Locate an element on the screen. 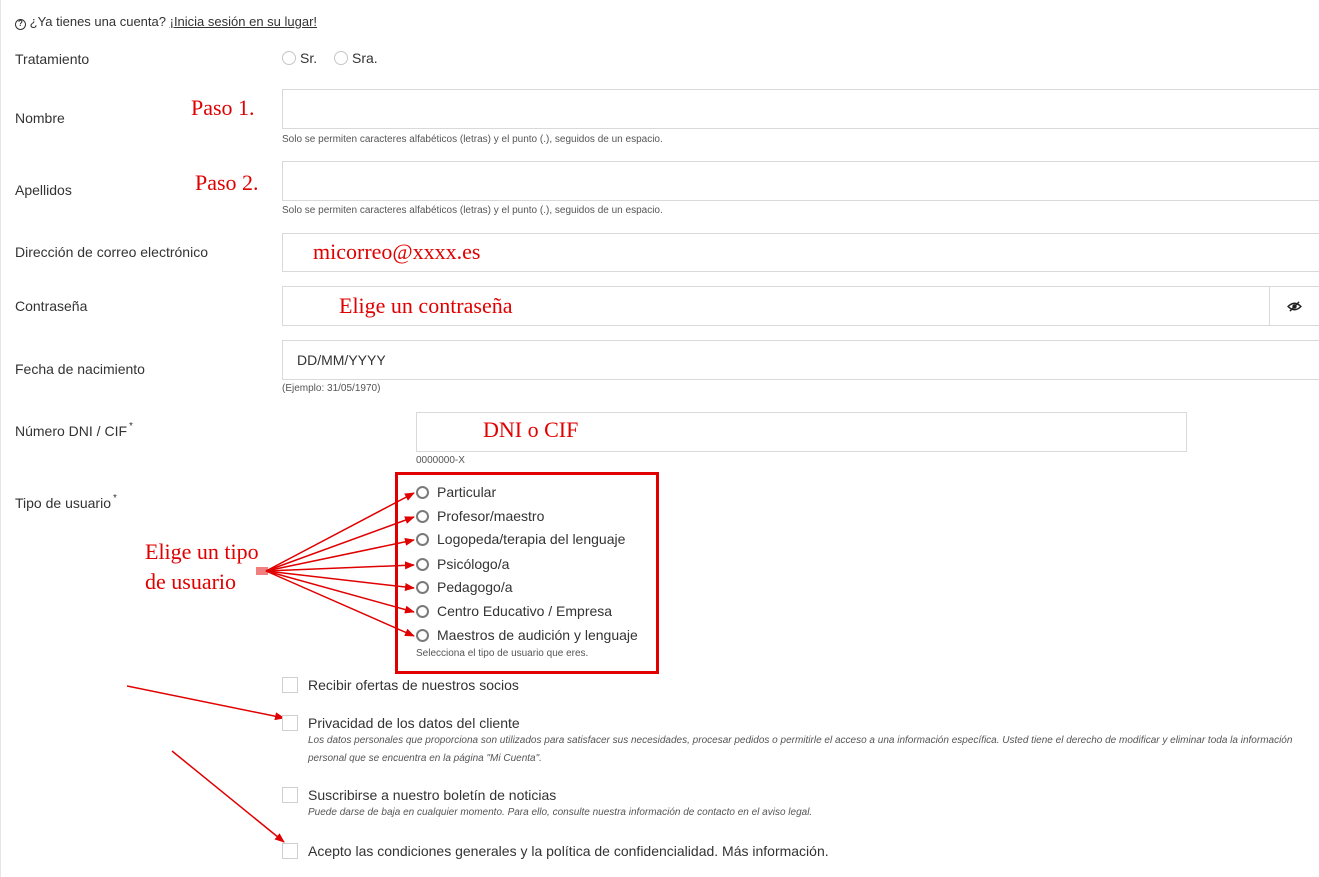 The width and height of the screenshot is (1319, 877). apellidos-label: Apellidos is located at coordinates (43, 190).